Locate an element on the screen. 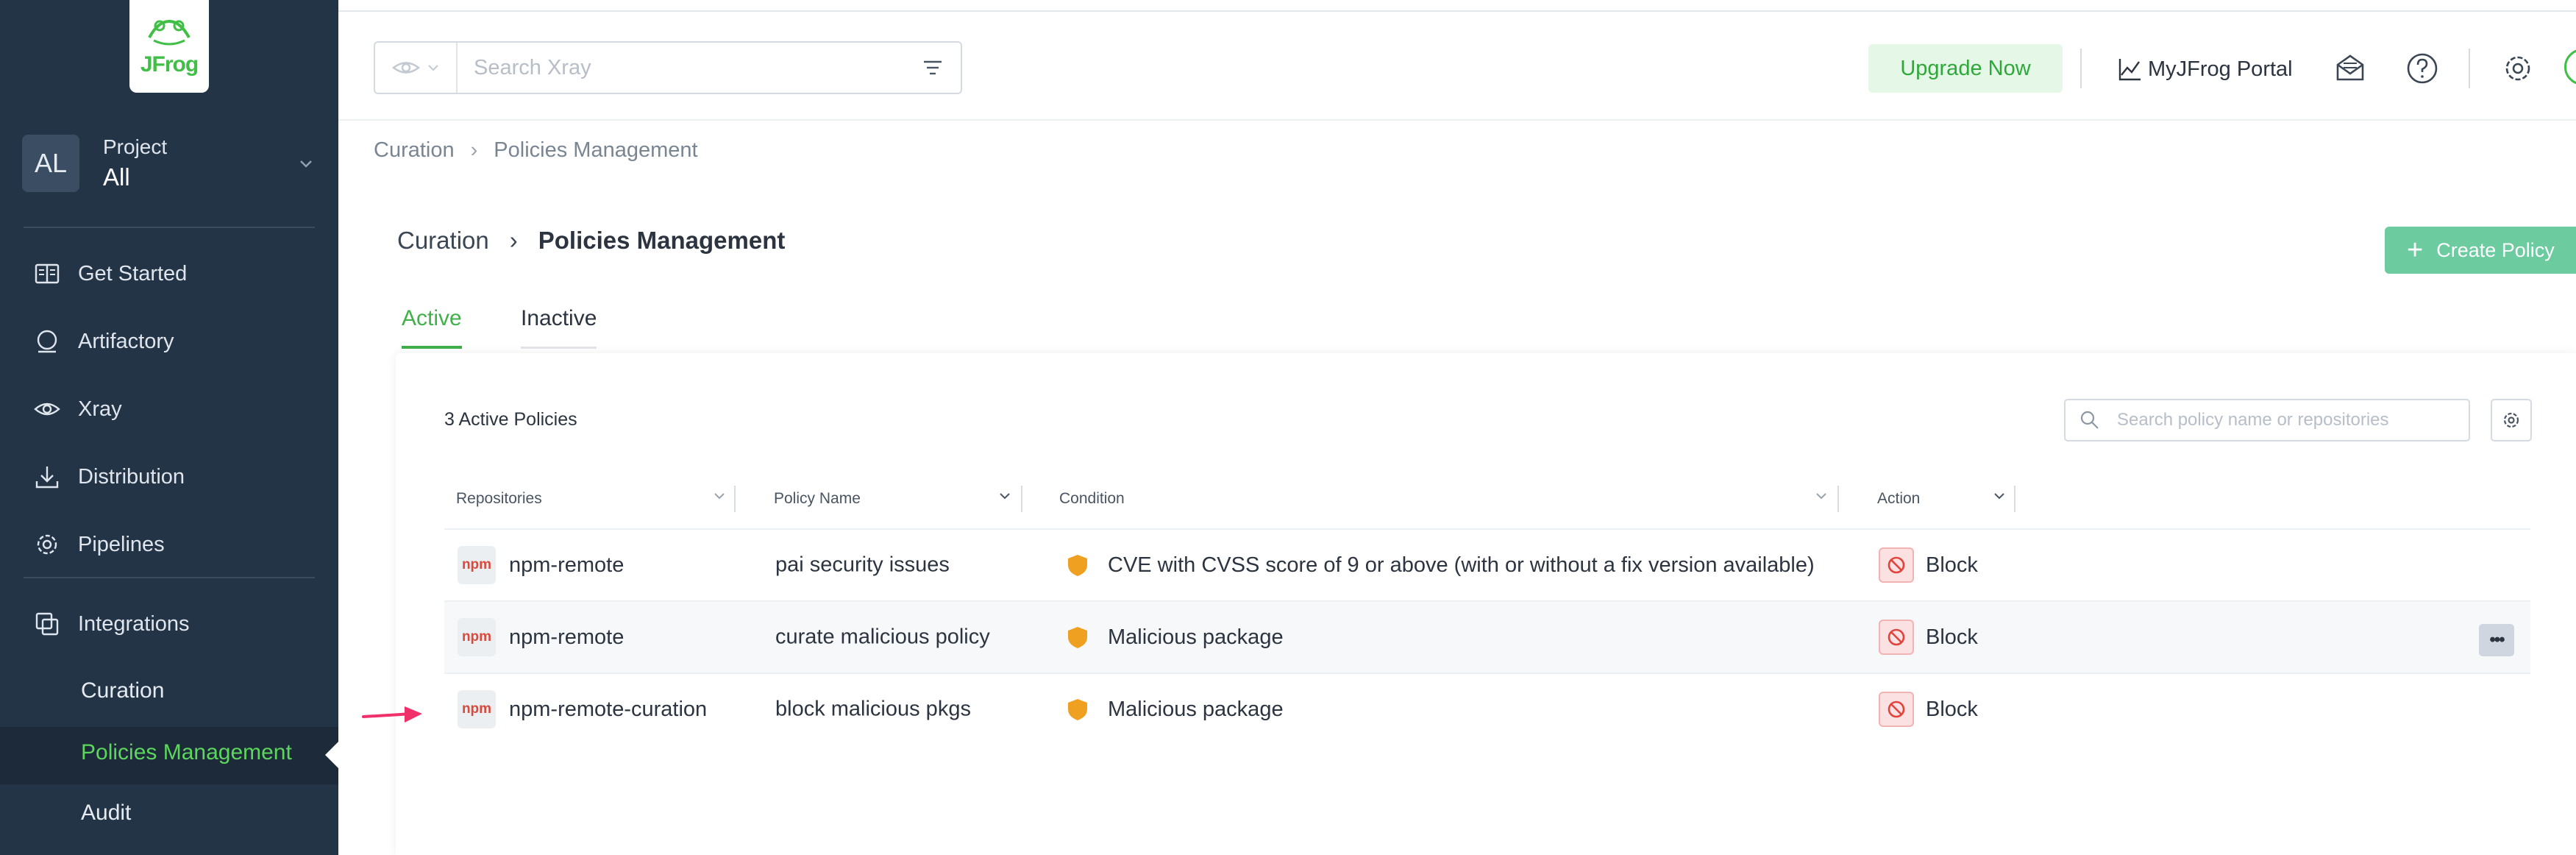 The height and width of the screenshot is (855, 2576). repository-cell: npm npm-remote is located at coordinates (541, 637).